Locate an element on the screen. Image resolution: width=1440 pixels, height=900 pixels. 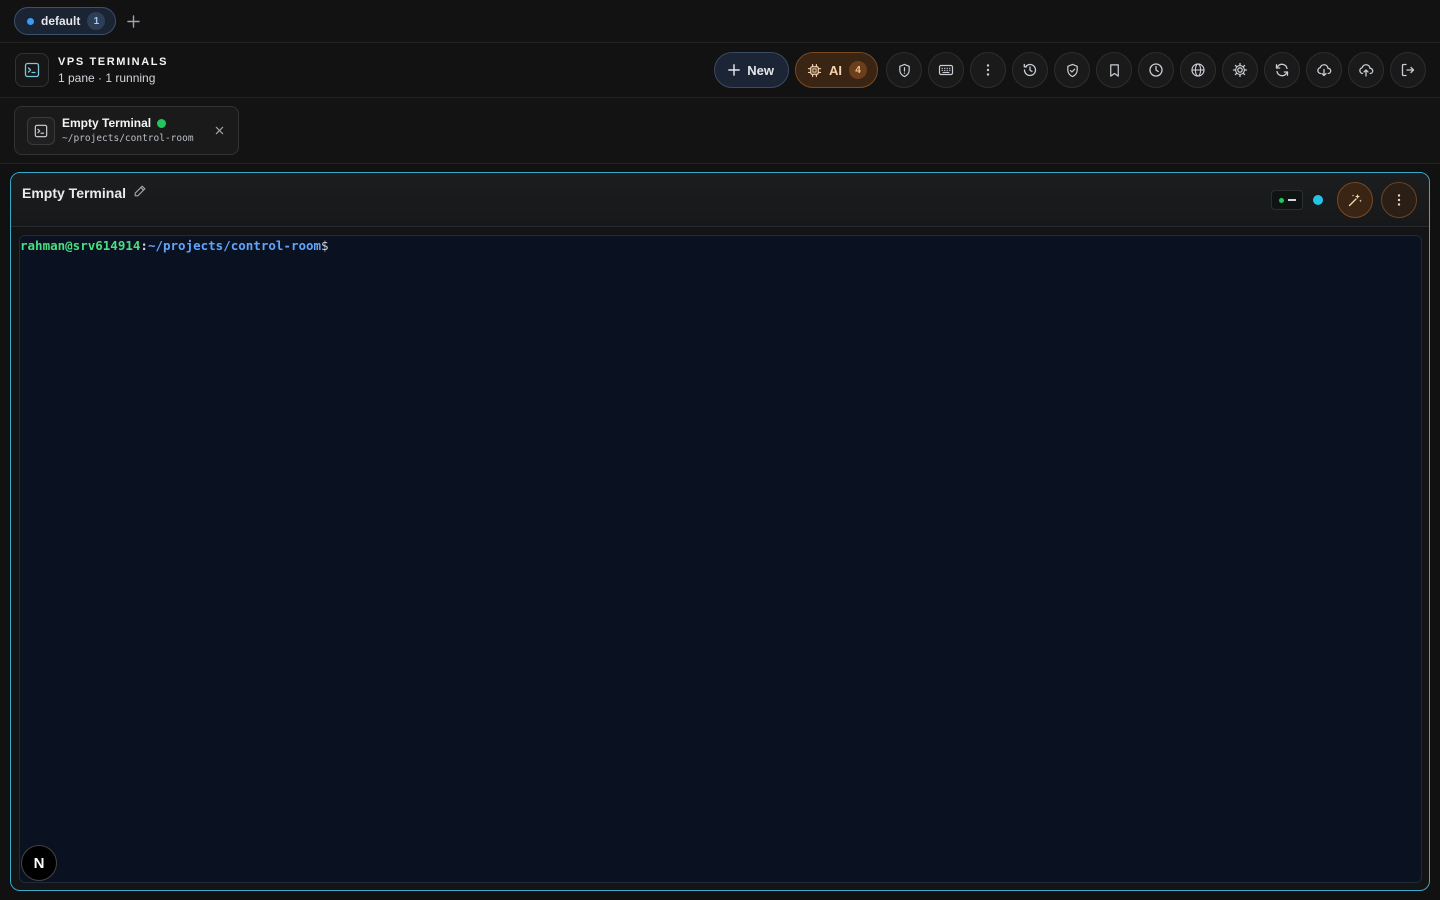
minimize-dash is located at coordinates (1291, 200).